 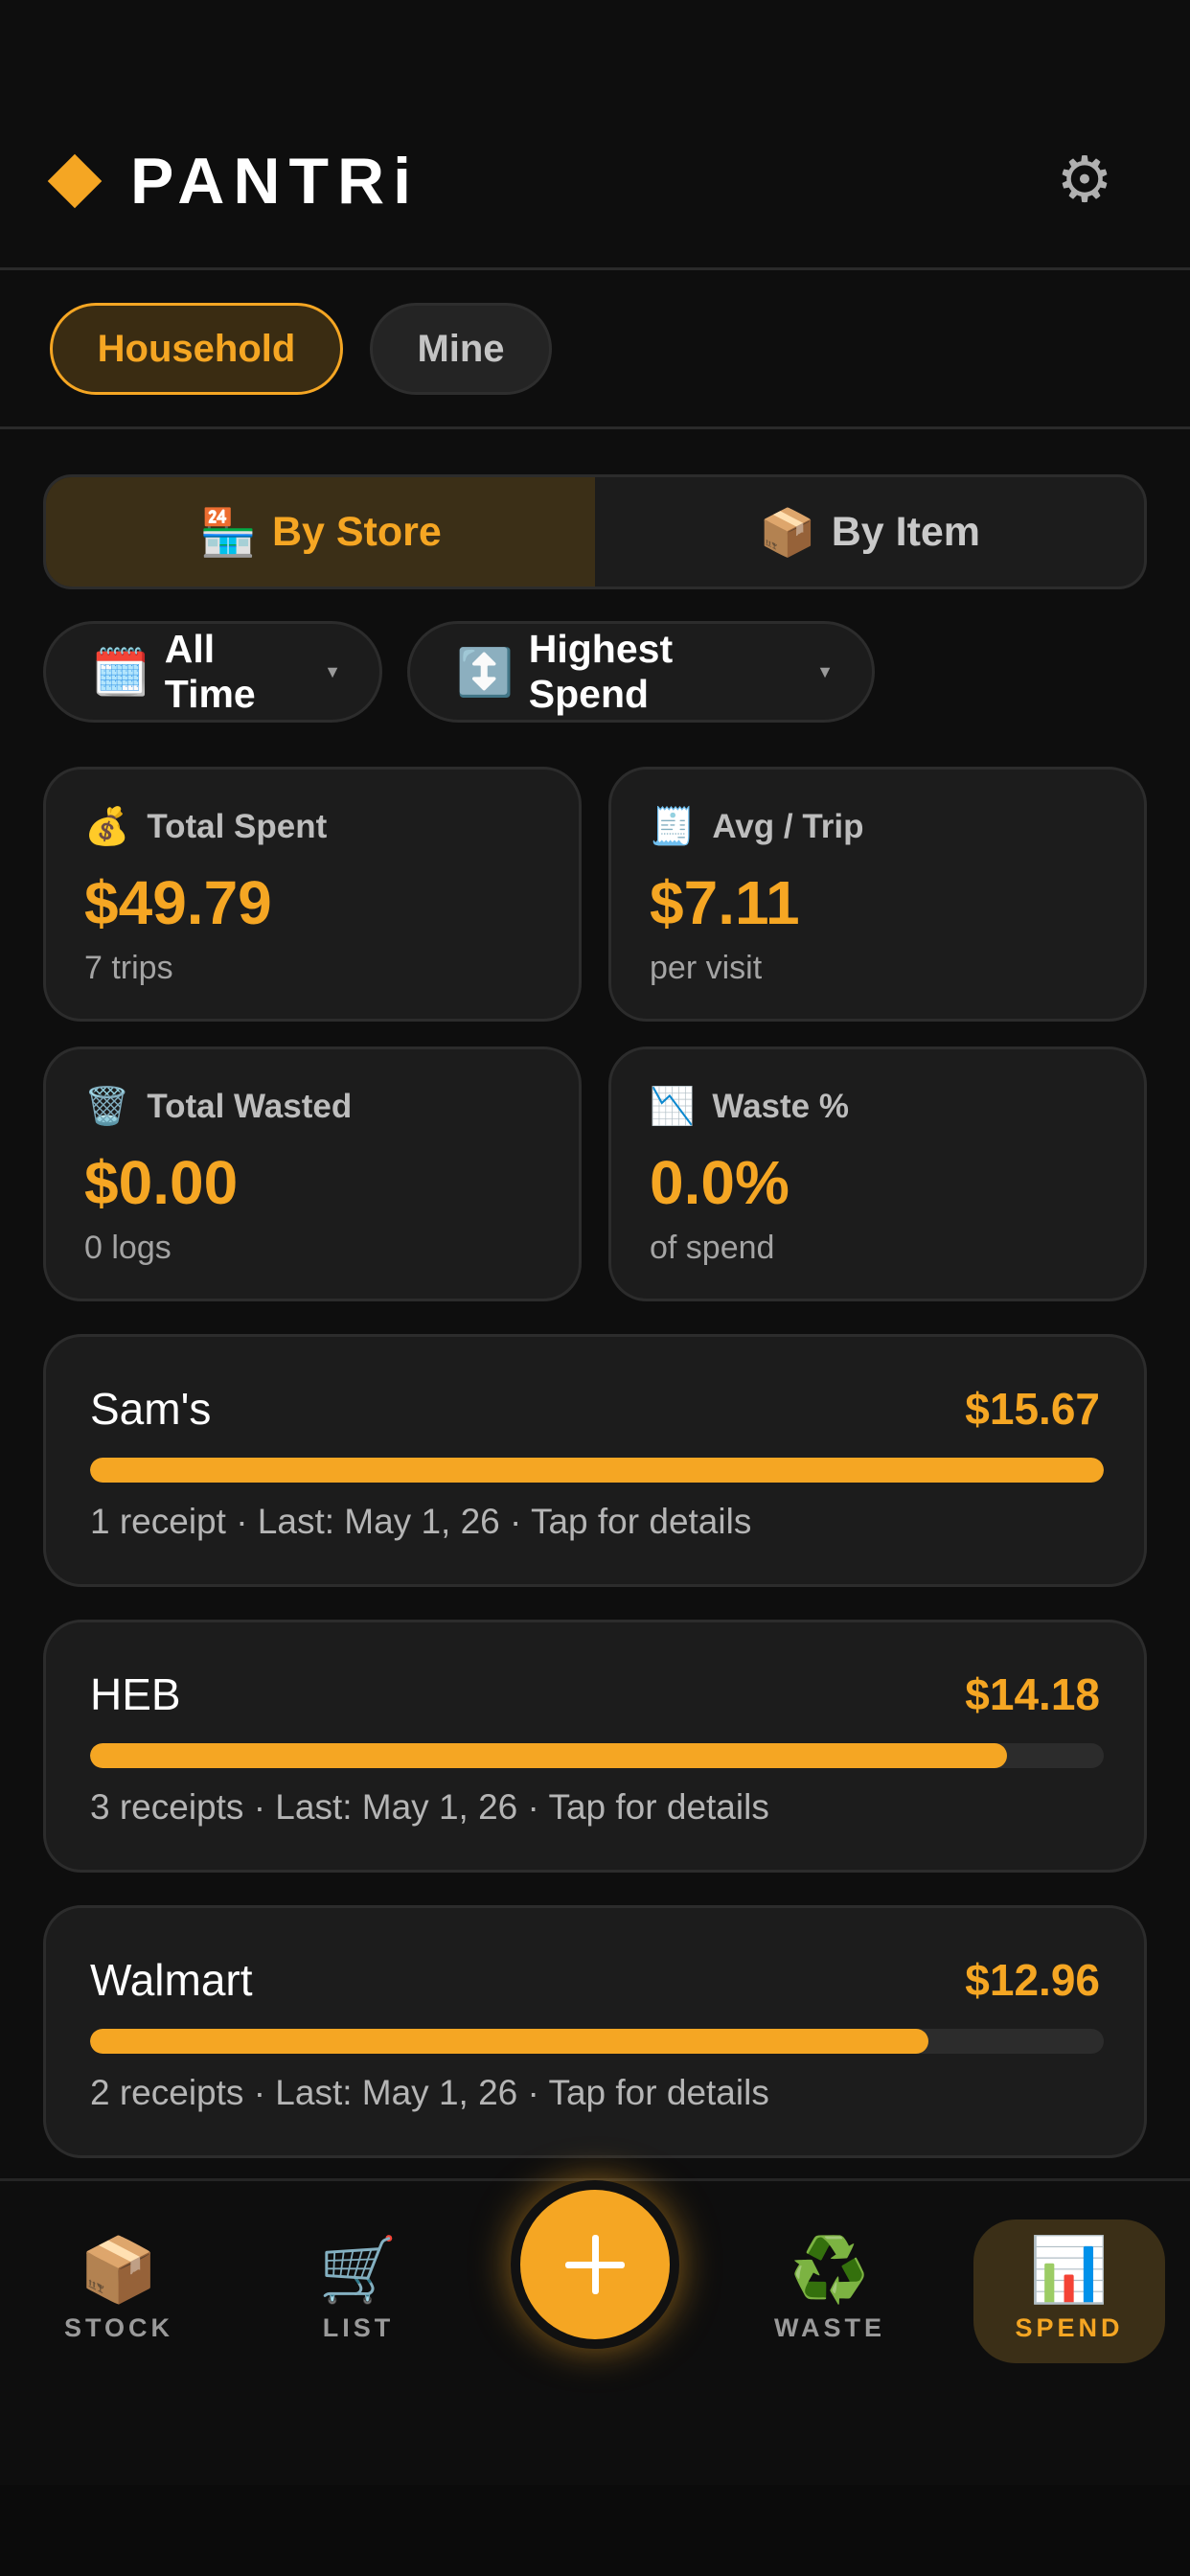 I want to click on nav-waste-label: WASTE, so click(x=829, y=2327).